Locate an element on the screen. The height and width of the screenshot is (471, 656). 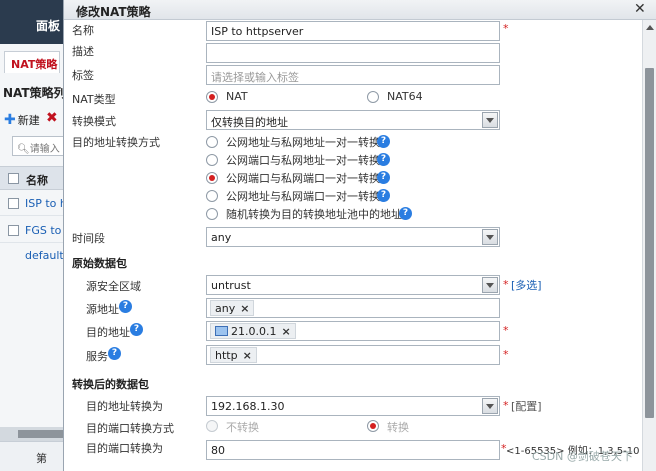
time-select: any is located at coordinates (353, 237).